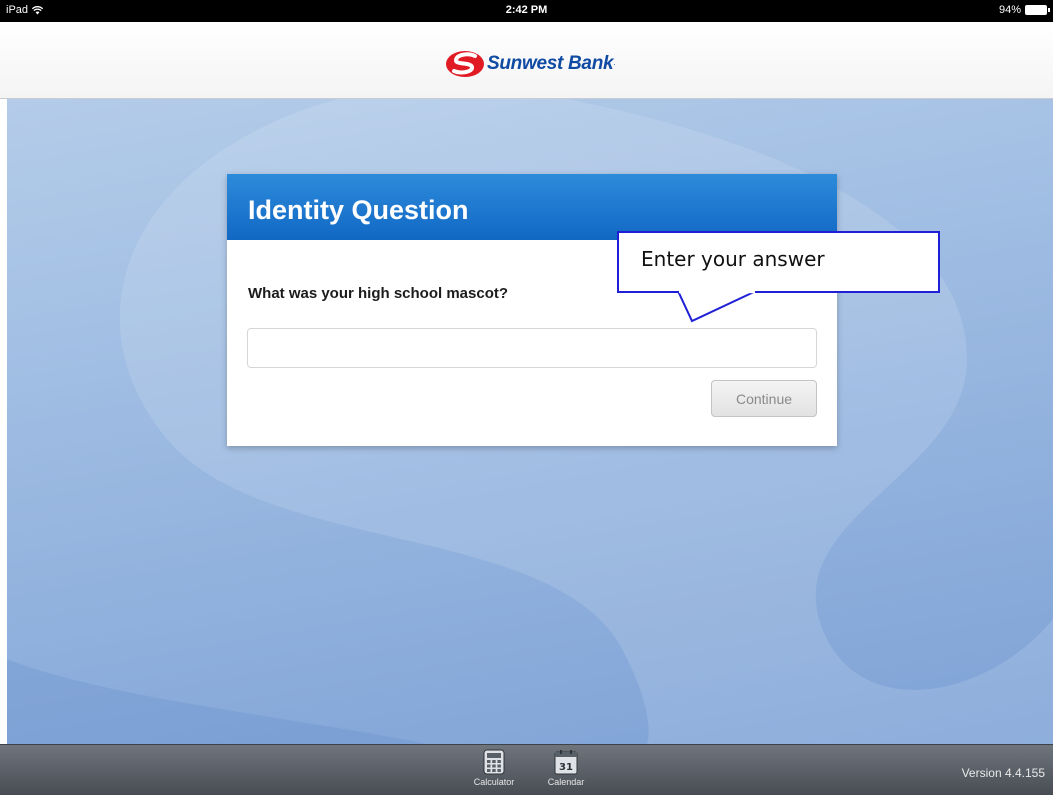  I want to click on calculator-label: Calculator, so click(494, 782).